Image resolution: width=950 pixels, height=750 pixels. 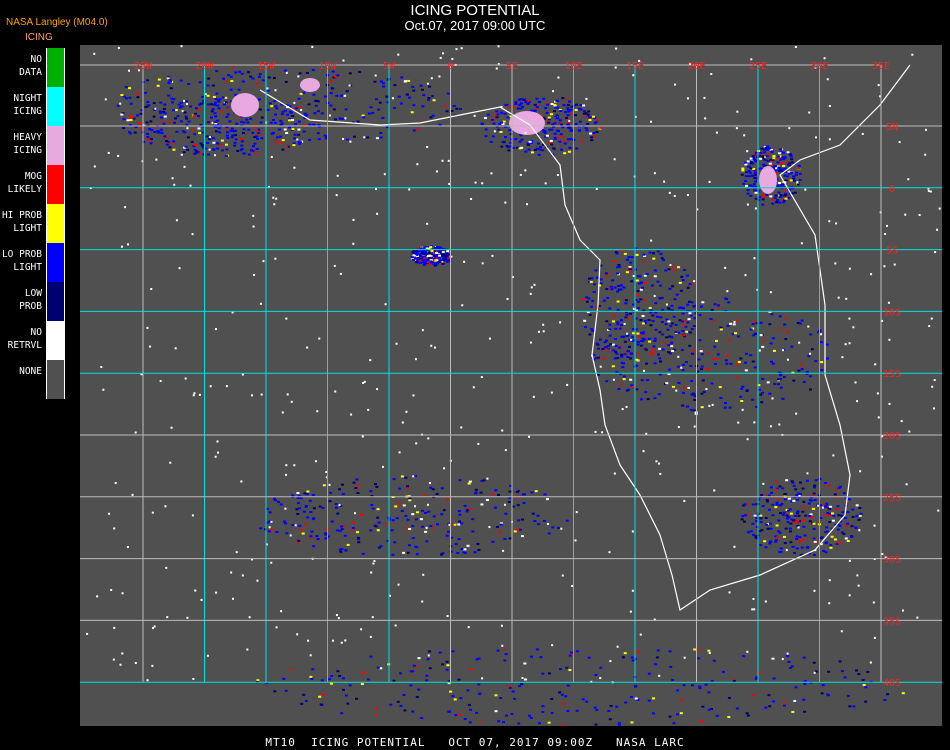 What do you see at coordinates (892, 189) in the screenshot?
I see `latitude-label: 0` at bounding box center [892, 189].